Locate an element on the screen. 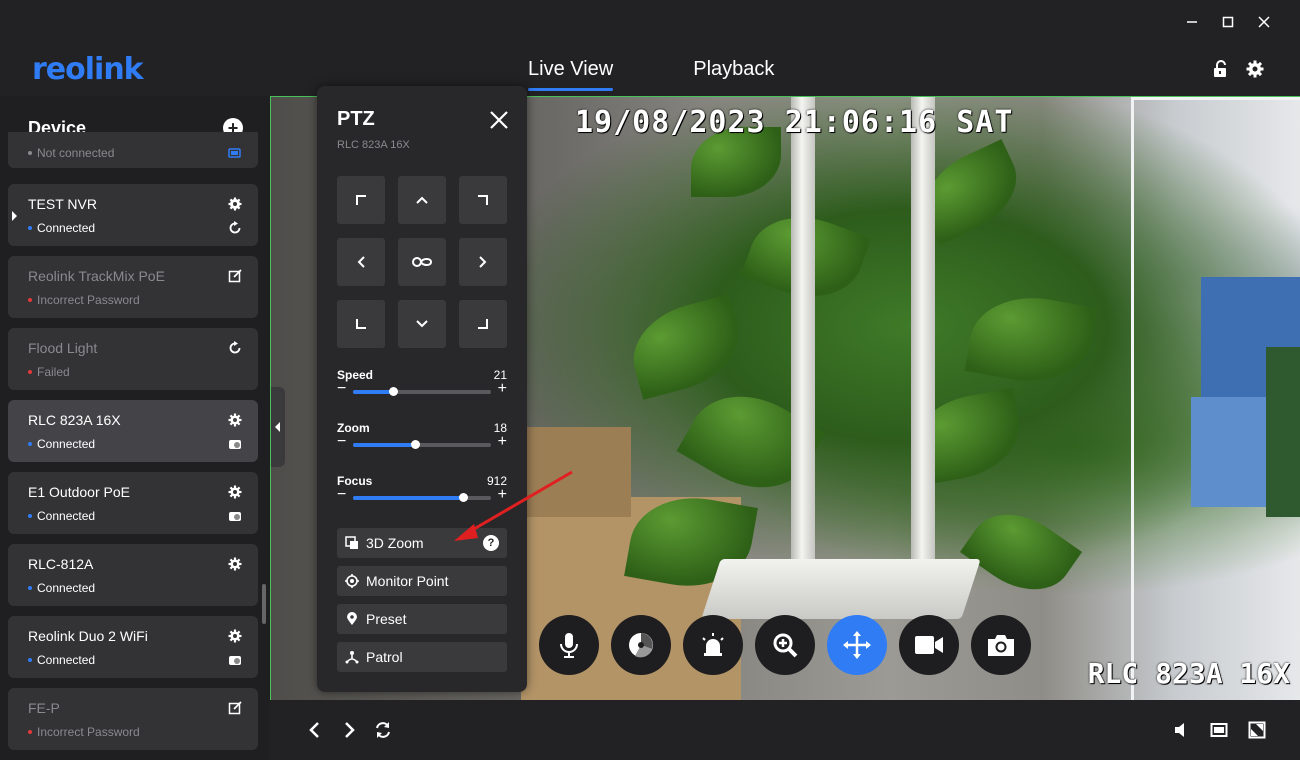 This screenshot has height=760, width=1300. arrow-down-left-icon is located at coordinates (361, 324).